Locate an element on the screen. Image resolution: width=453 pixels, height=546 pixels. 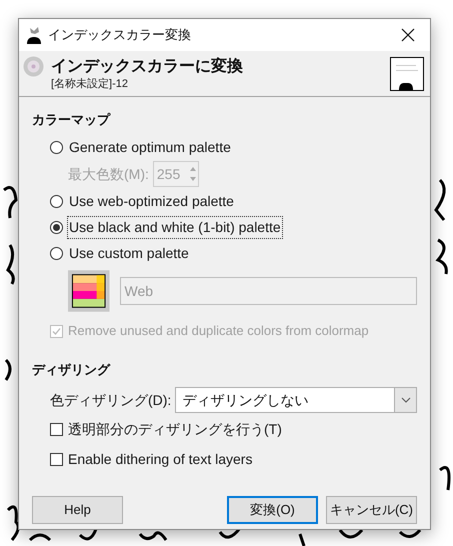
help-button: Help is located at coordinates (77, 510).